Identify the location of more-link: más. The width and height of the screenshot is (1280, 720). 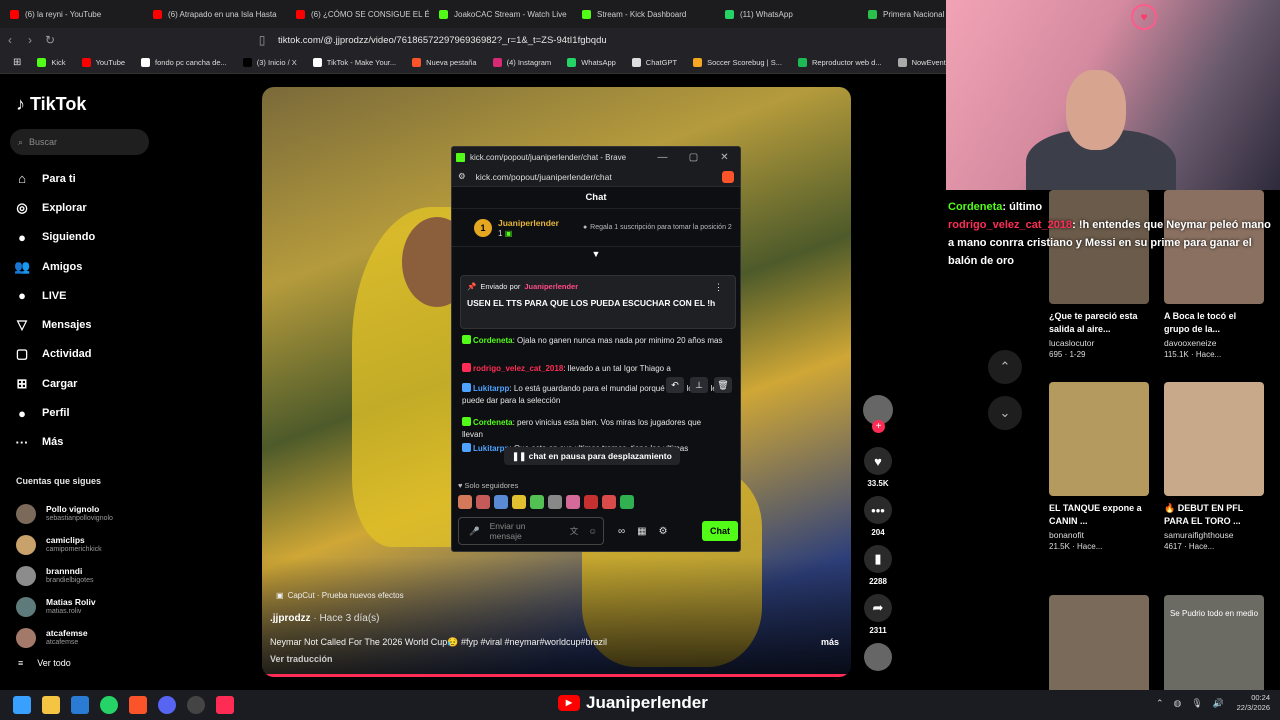
(830, 642).